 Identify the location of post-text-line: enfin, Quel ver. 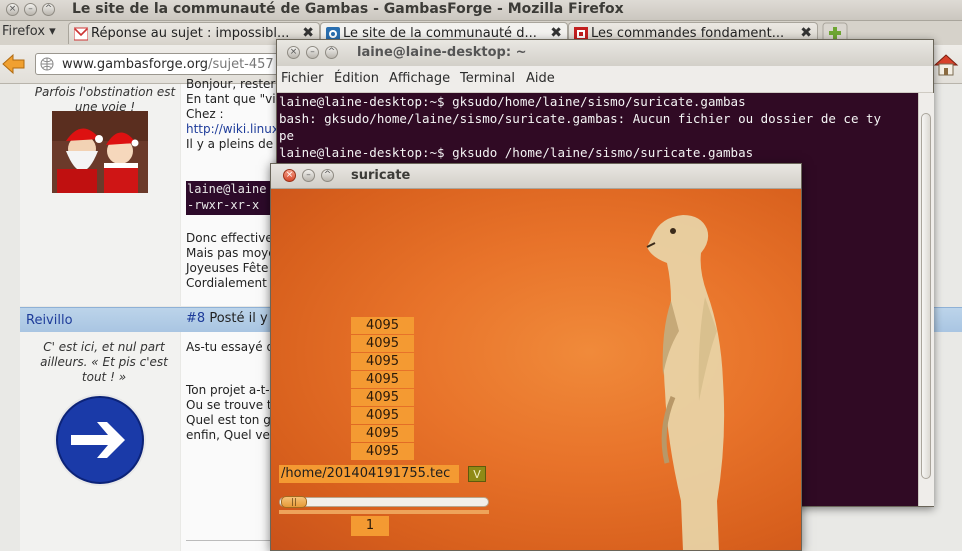
(230, 435).